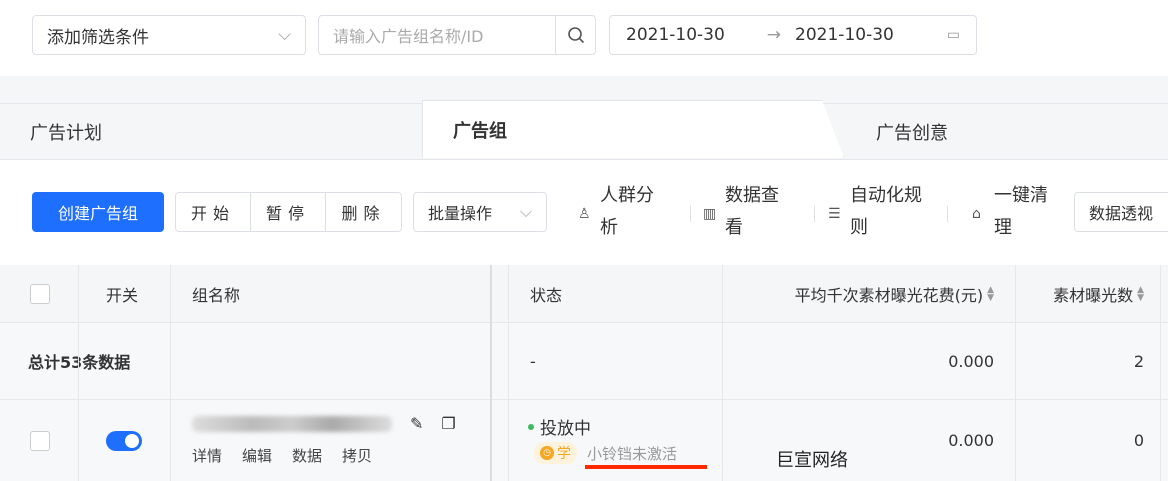  What do you see at coordinates (886, 195) in the screenshot?
I see `auto-label-1: 自动化规` at bounding box center [886, 195].